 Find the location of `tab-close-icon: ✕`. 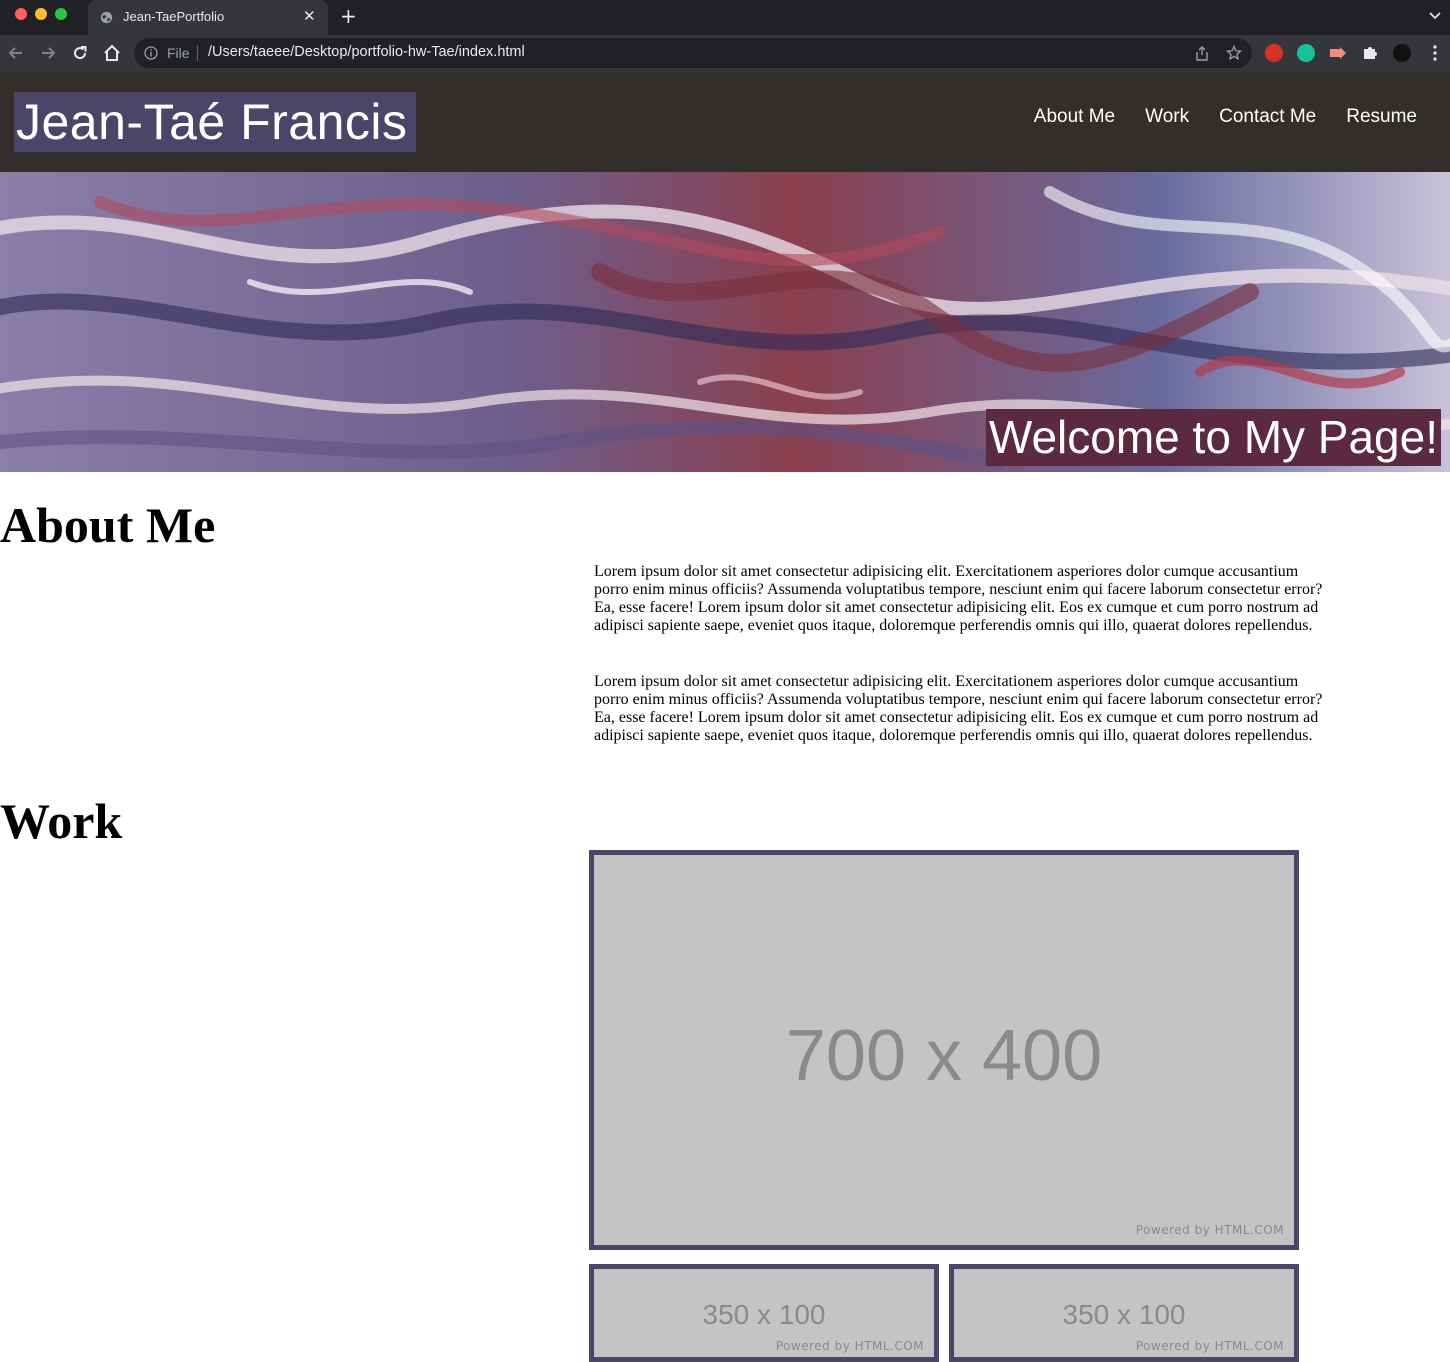

tab-close-icon: ✕ is located at coordinates (309, 16).